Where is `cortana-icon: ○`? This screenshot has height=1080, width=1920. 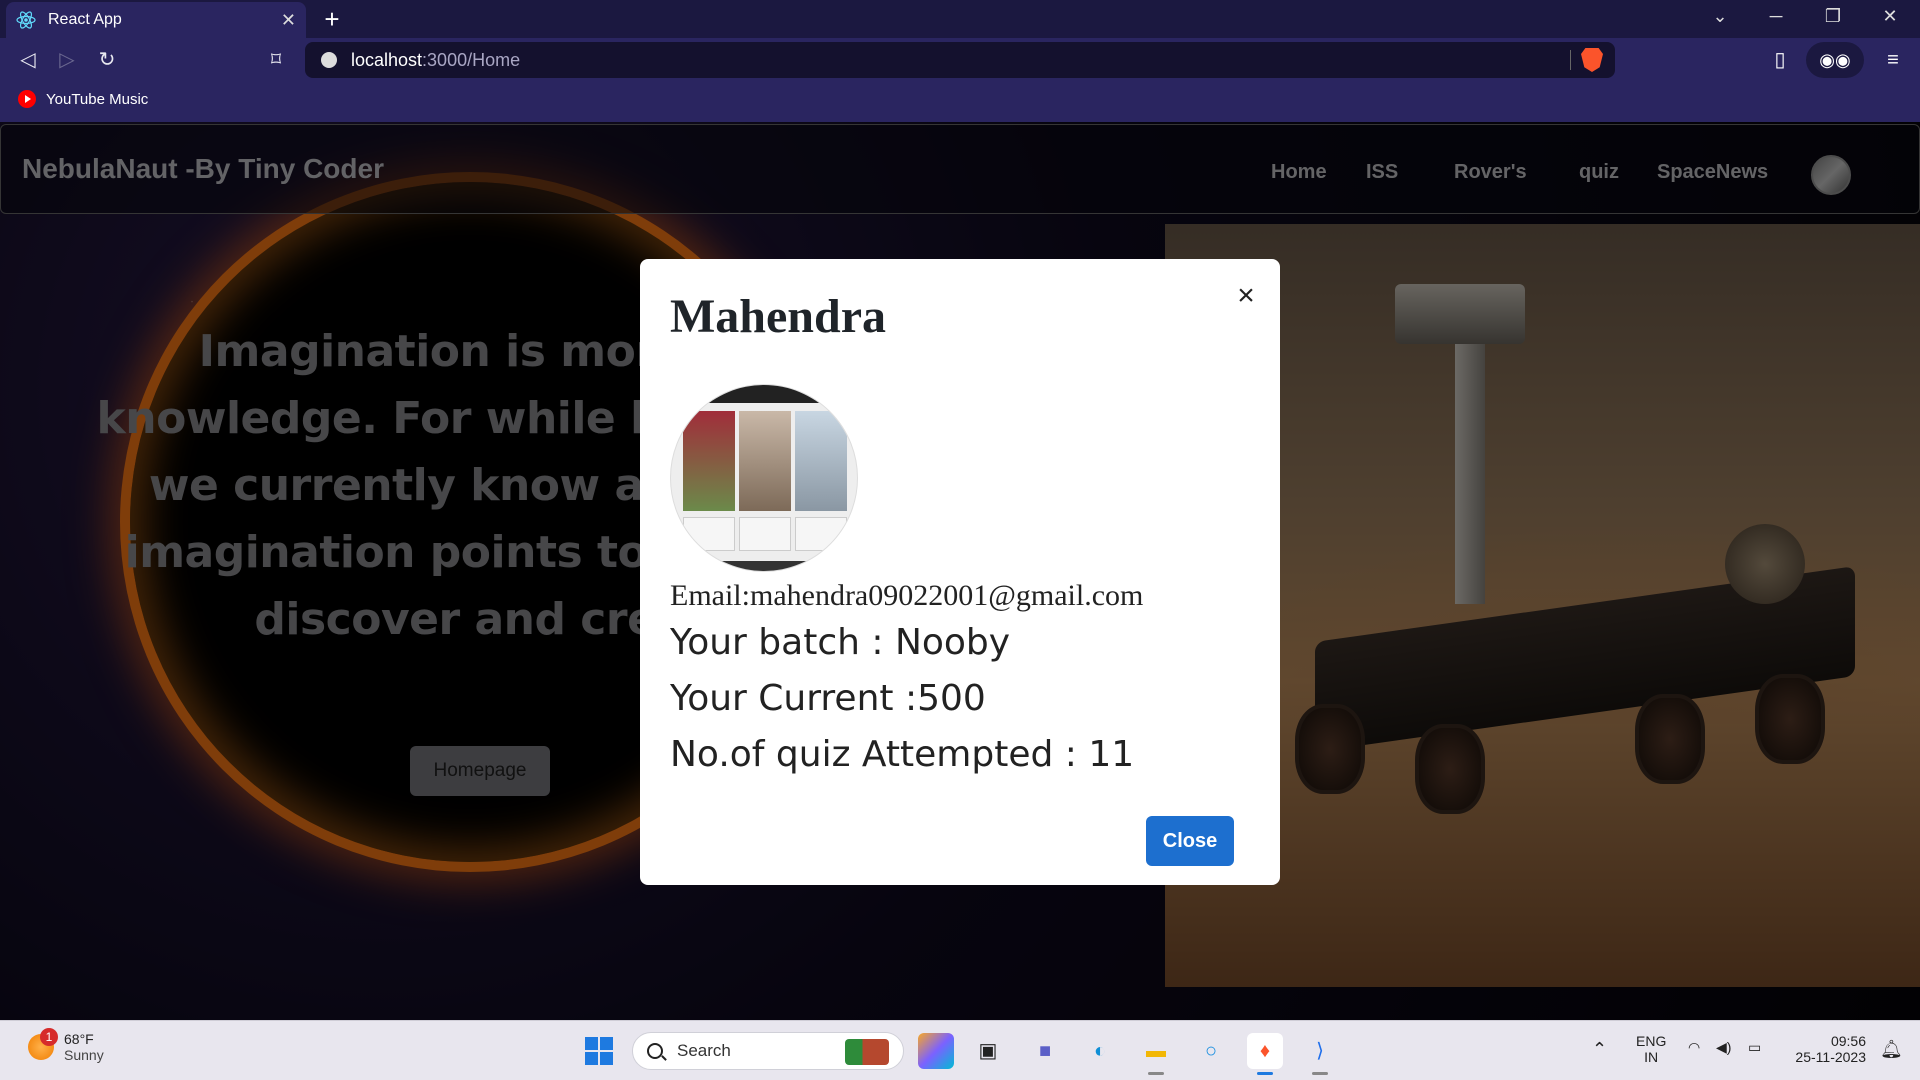 cortana-icon: ○ is located at coordinates (1211, 1051).